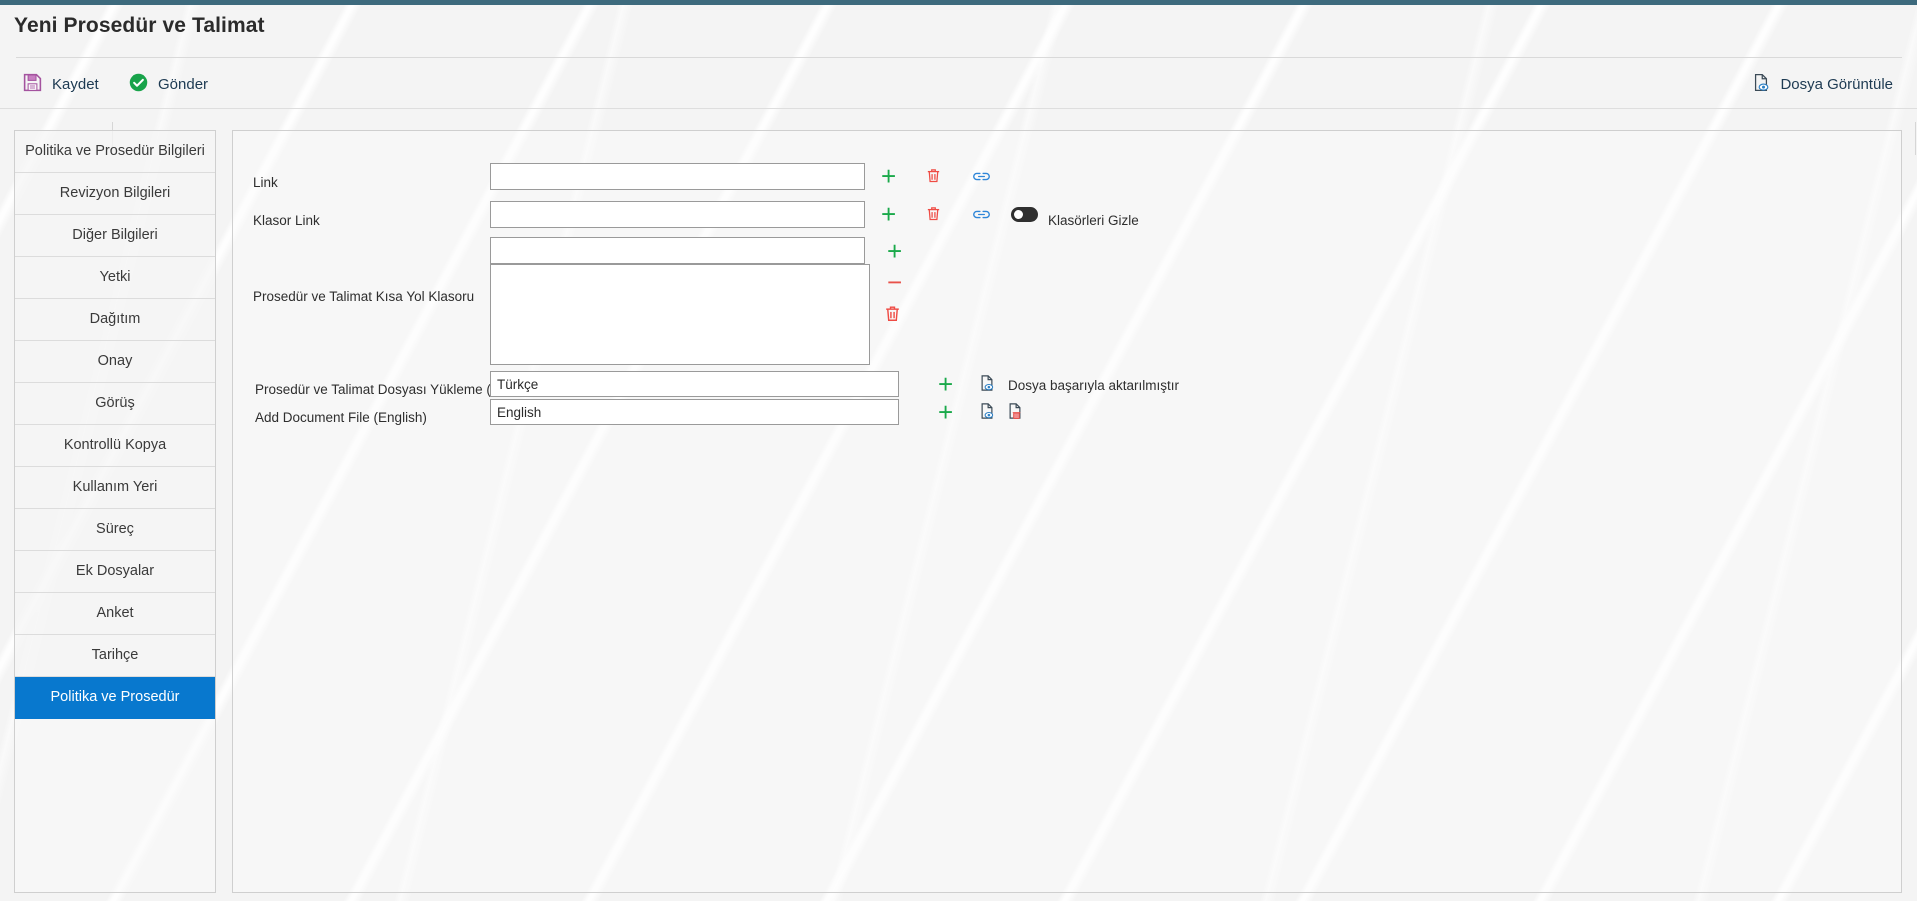  I want to click on toolbar: Kaydet Gönder Dosya Görüntüle, so click(958, 107).